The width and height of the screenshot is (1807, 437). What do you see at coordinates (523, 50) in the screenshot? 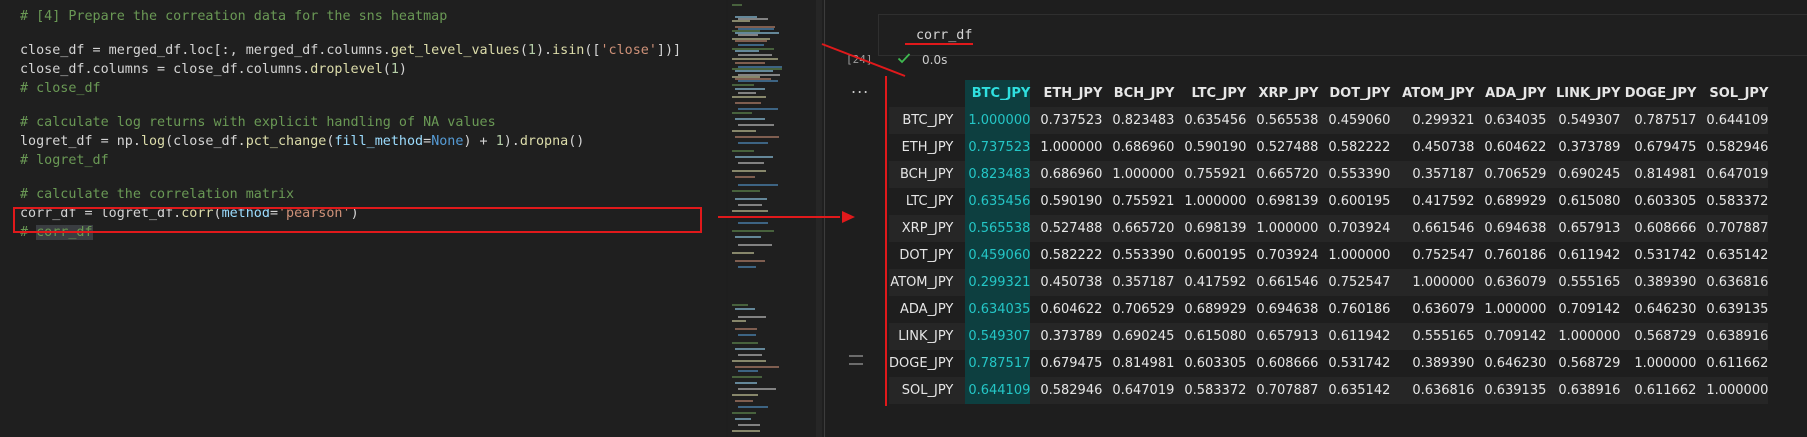
I see `code-token: (` at bounding box center [523, 50].